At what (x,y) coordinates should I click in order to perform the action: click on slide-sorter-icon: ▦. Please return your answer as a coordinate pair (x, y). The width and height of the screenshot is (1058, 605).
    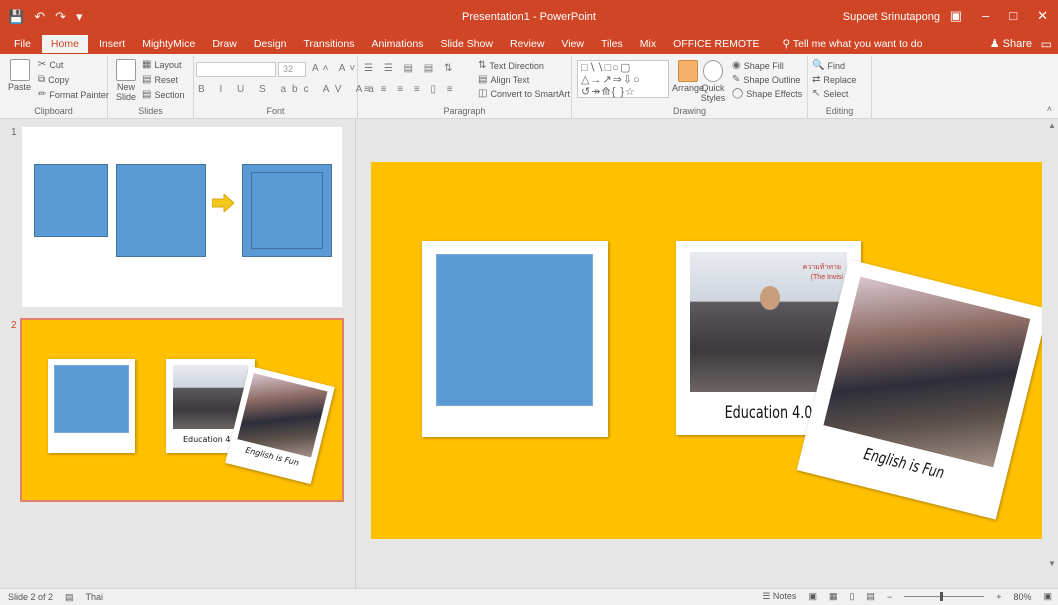
    Looking at the image, I should click on (833, 596).